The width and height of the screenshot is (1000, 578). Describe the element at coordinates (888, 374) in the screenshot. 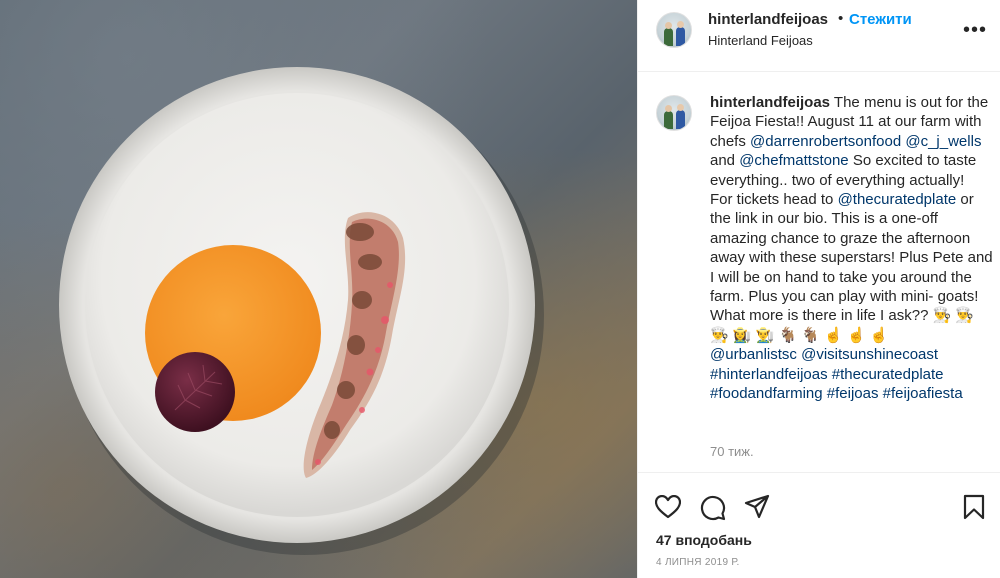

I see `hashtag-link: #thecuratedplate` at that location.